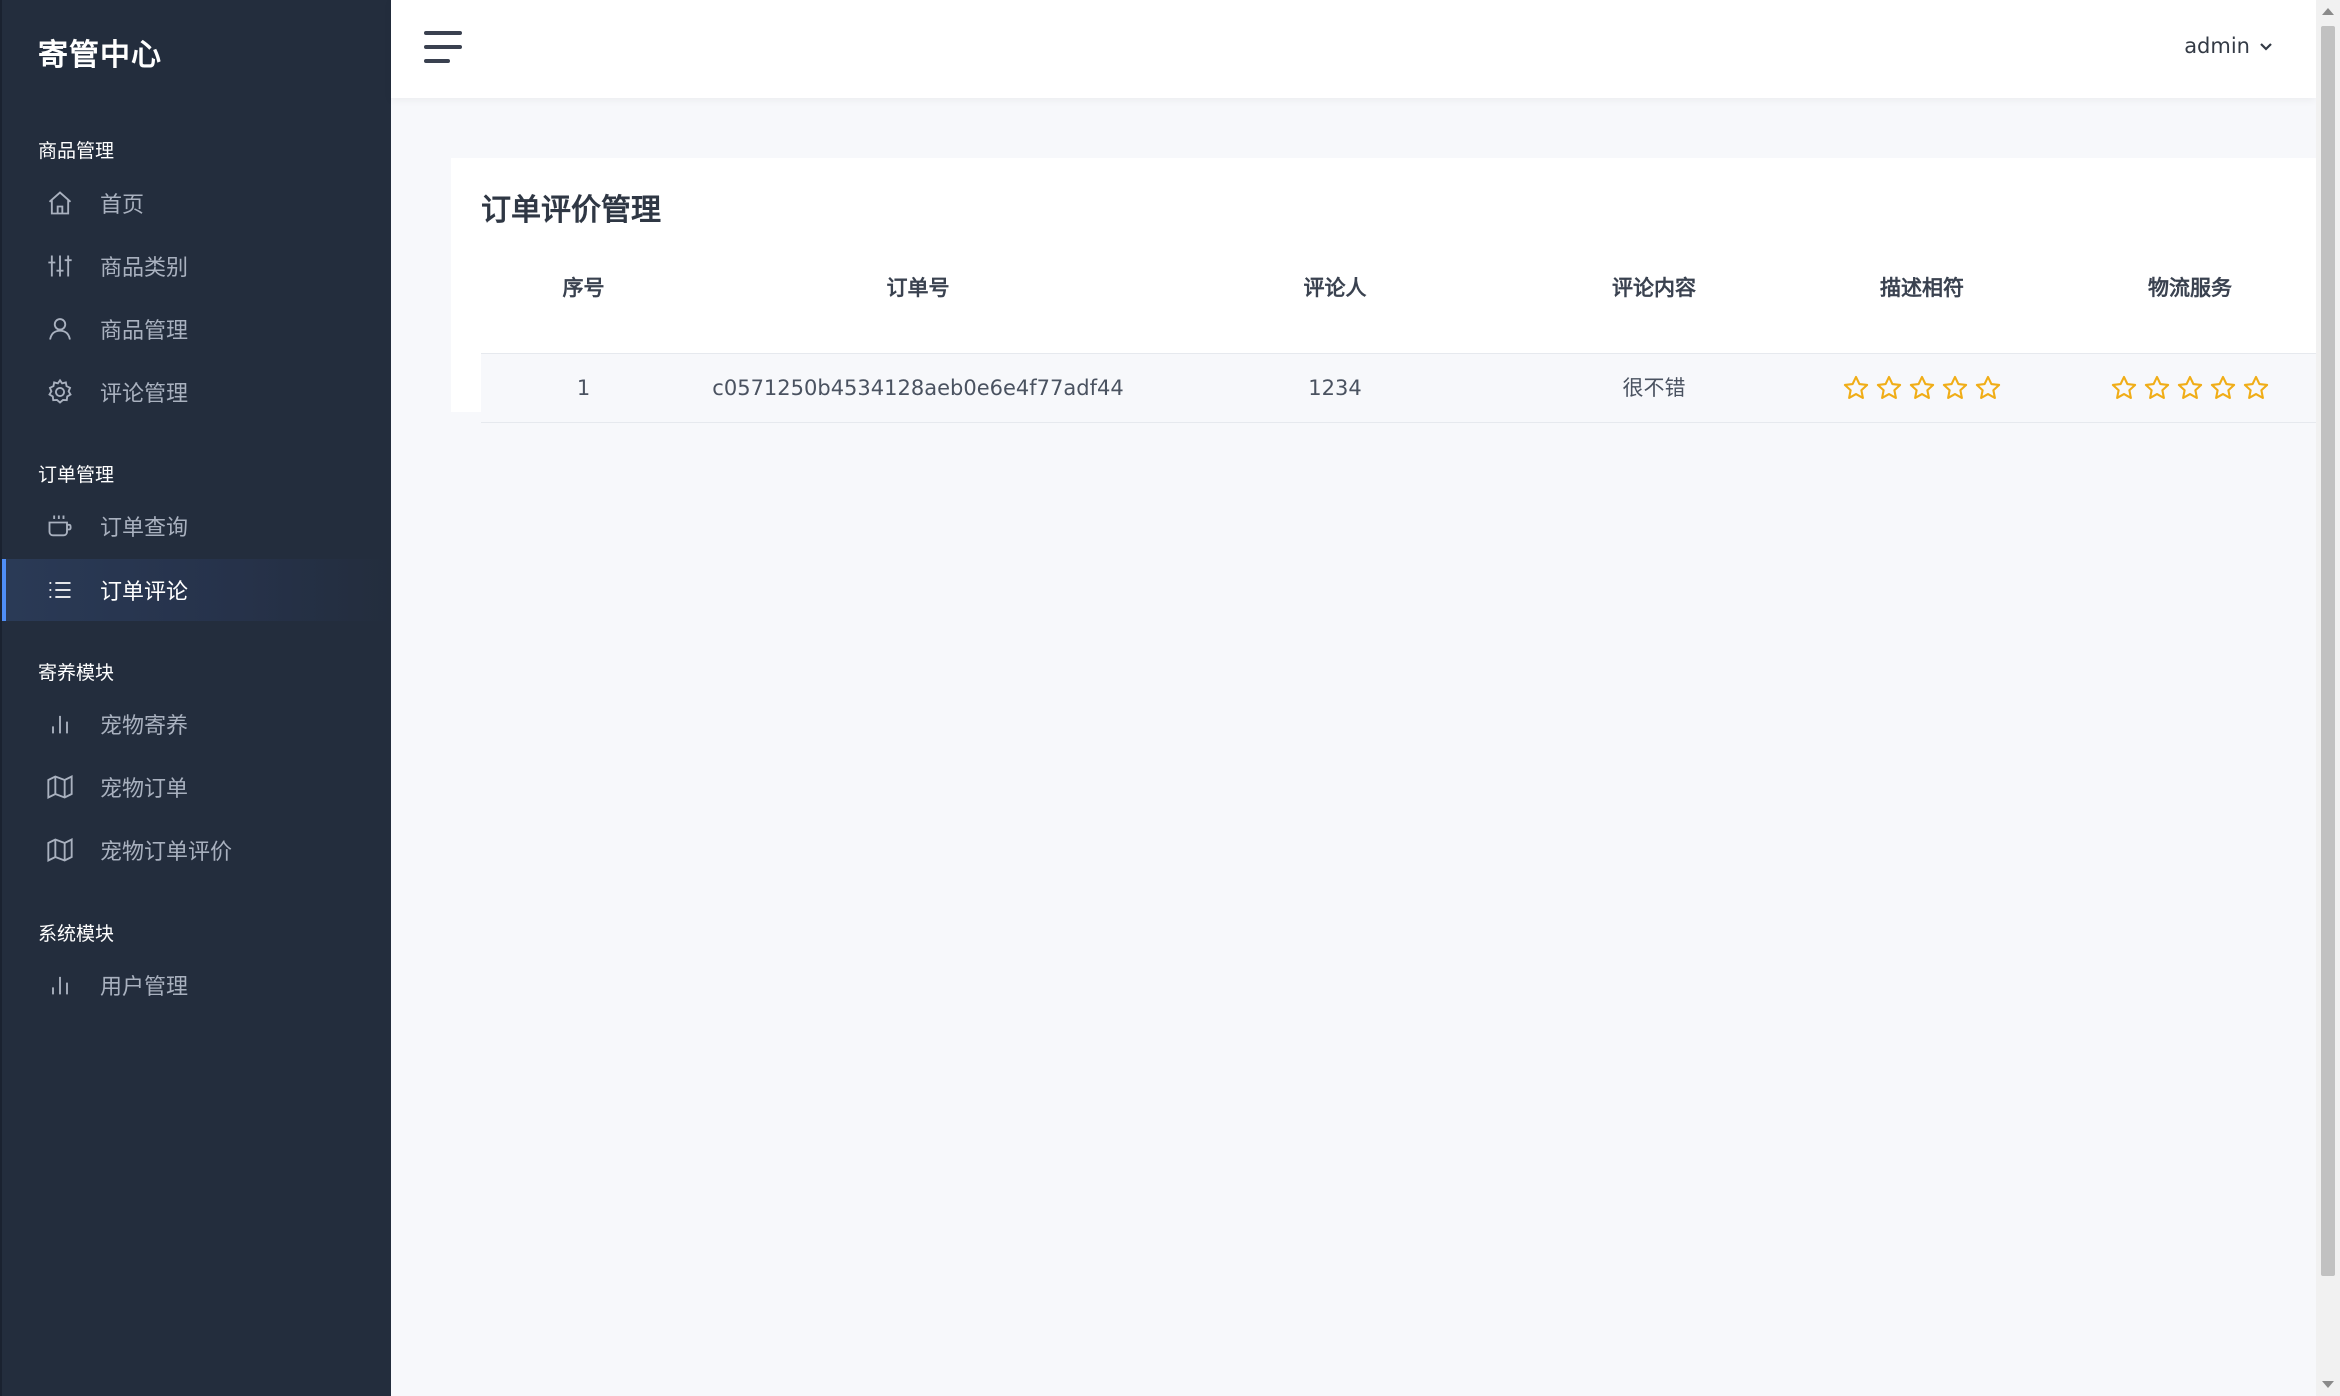 The image size is (2340, 1396). Describe the element at coordinates (76, 475) in the screenshot. I see `group-title-orders: 订单管理` at that location.